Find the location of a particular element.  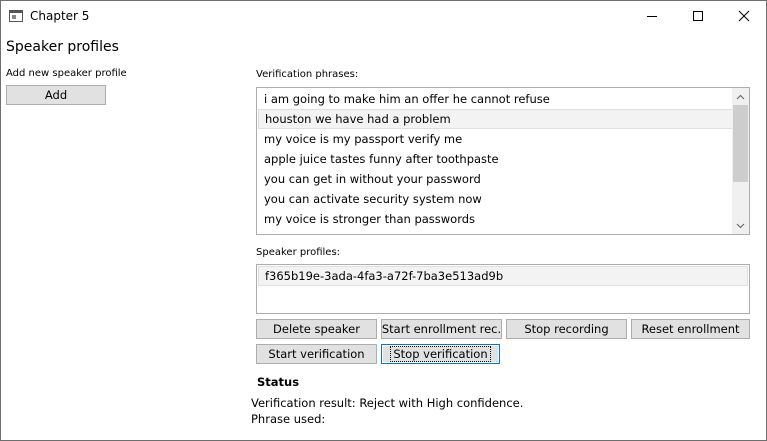

app-window-icon is located at coordinates (16, 16).